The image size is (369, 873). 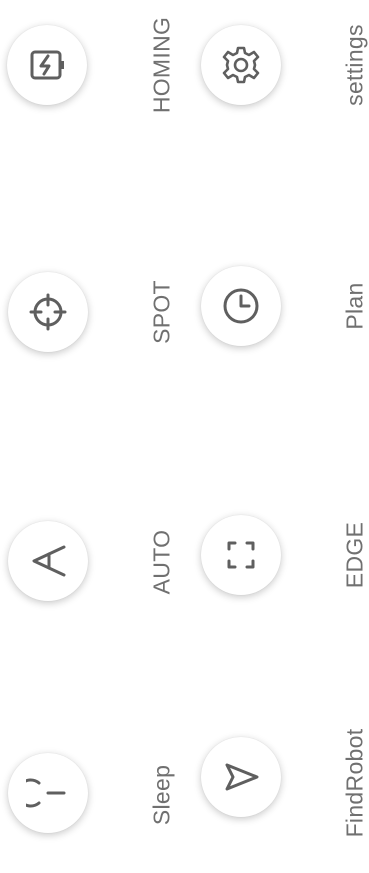 I want to click on crosshair-icon, so click(x=48, y=312).